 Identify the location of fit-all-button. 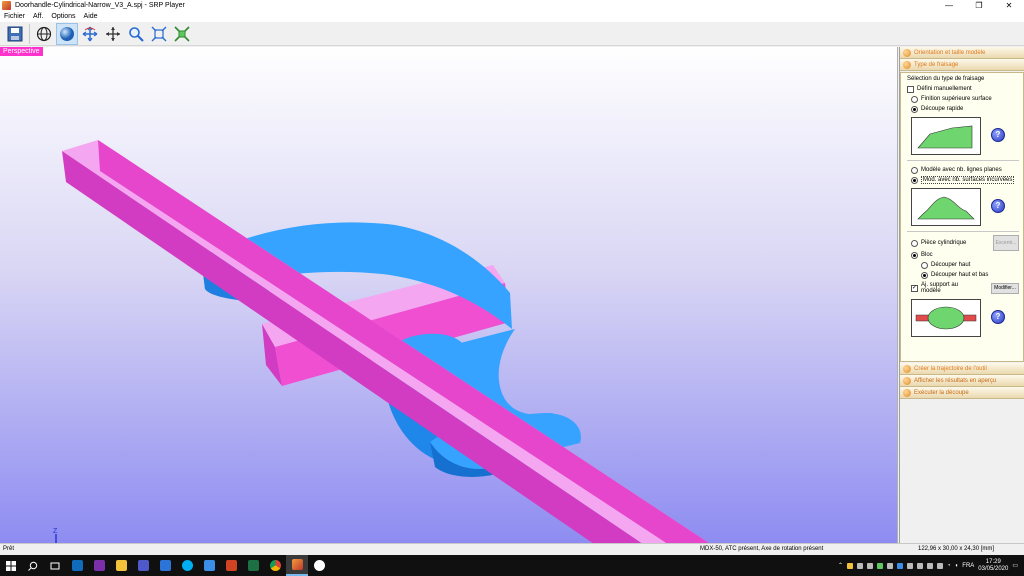
(182, 34).